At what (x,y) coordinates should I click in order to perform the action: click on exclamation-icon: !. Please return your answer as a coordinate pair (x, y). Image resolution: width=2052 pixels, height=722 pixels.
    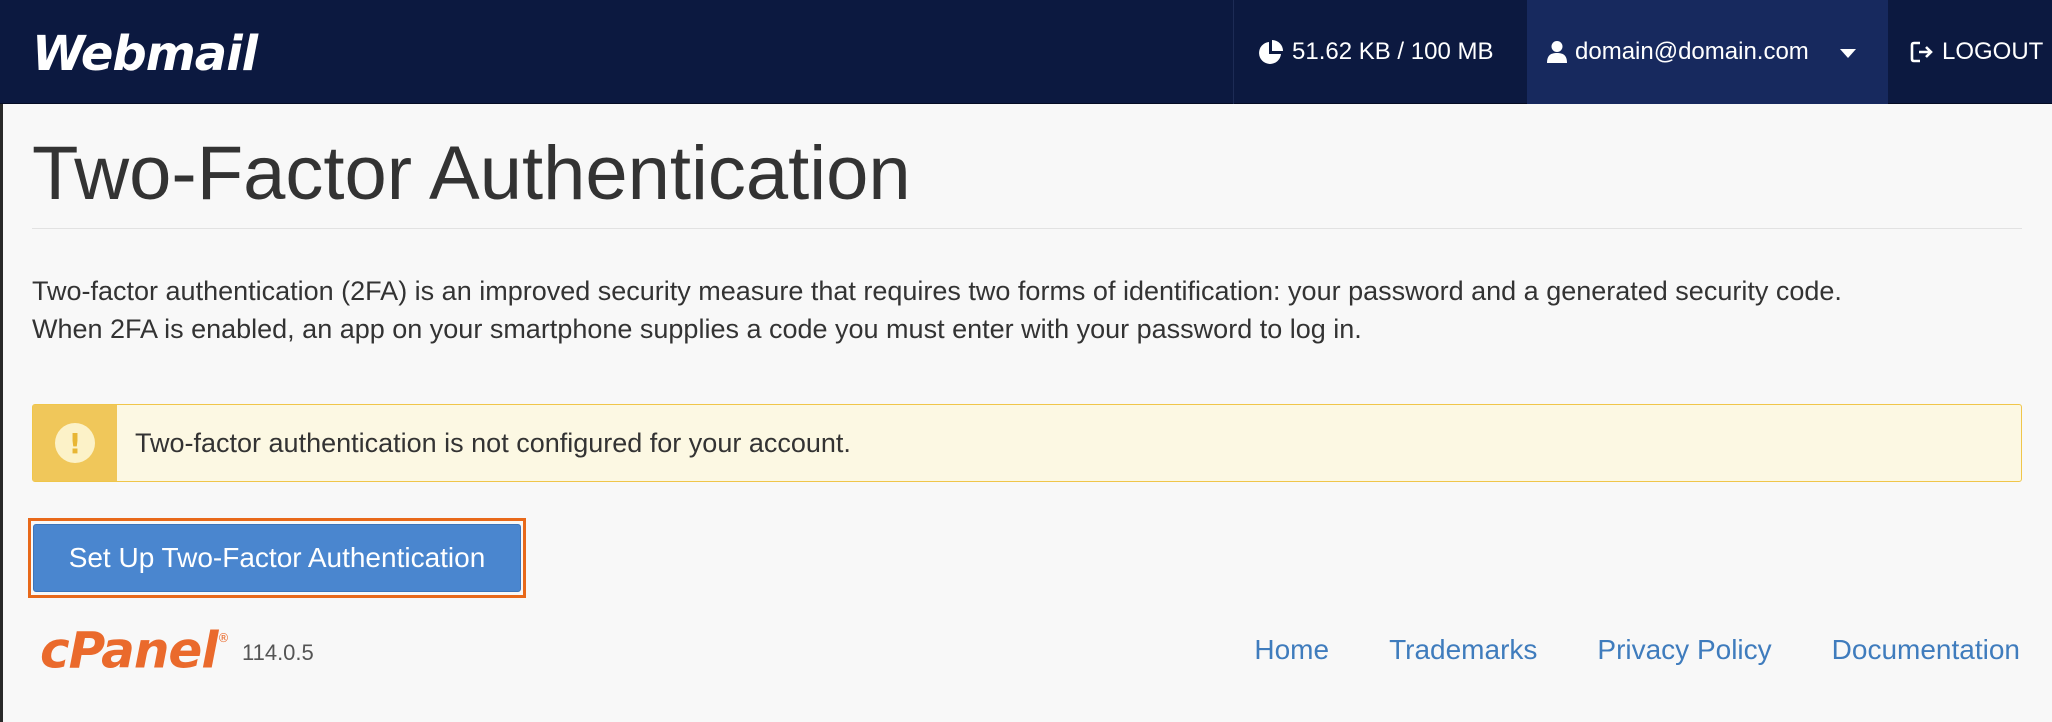
    Looking at the image, I should click on (75, 443).